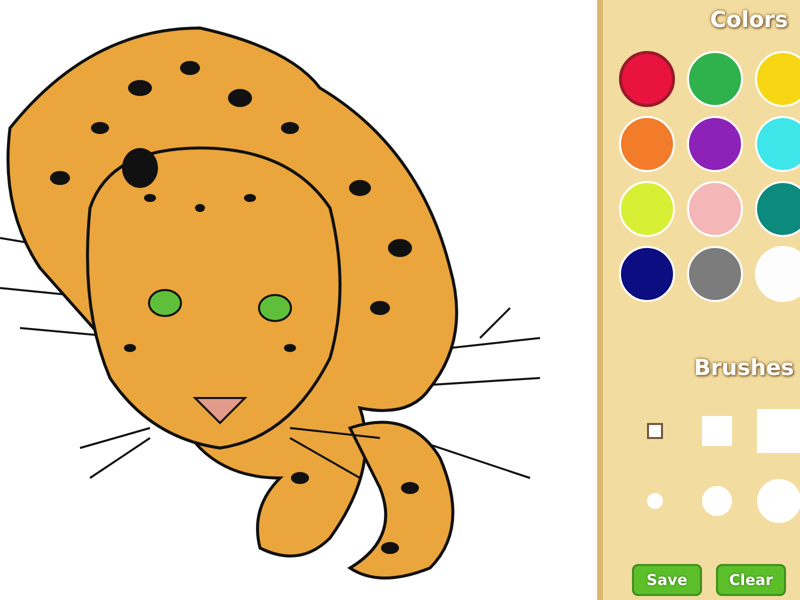 The width and height of the screenshot is (800, 600). I want to click on brushes-heading: Brushes, so click(744, 369).